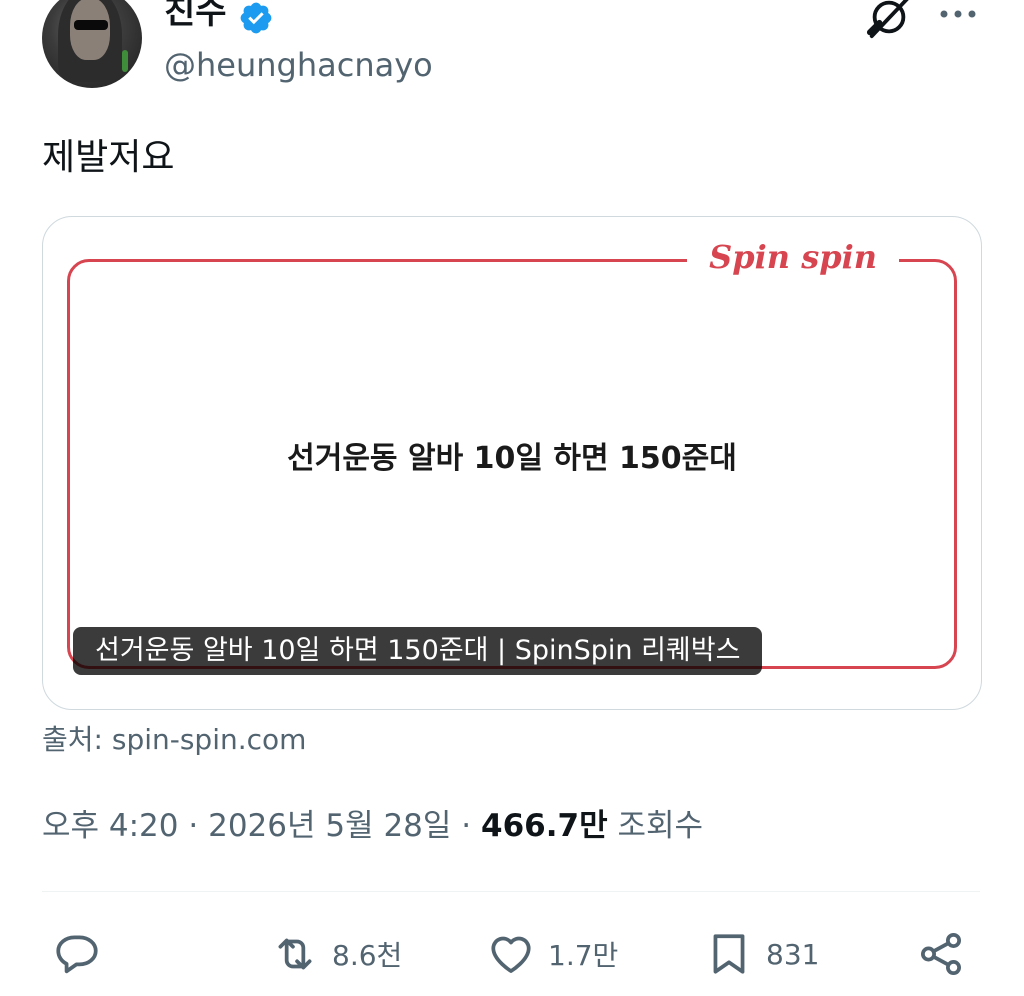 Image resolution: width=1024 pixels, height=996 pixels. What do you see at coordinates (660, 826) in the screenshot?
I see `views-label: 조회수` at bounding box center [660, 826].